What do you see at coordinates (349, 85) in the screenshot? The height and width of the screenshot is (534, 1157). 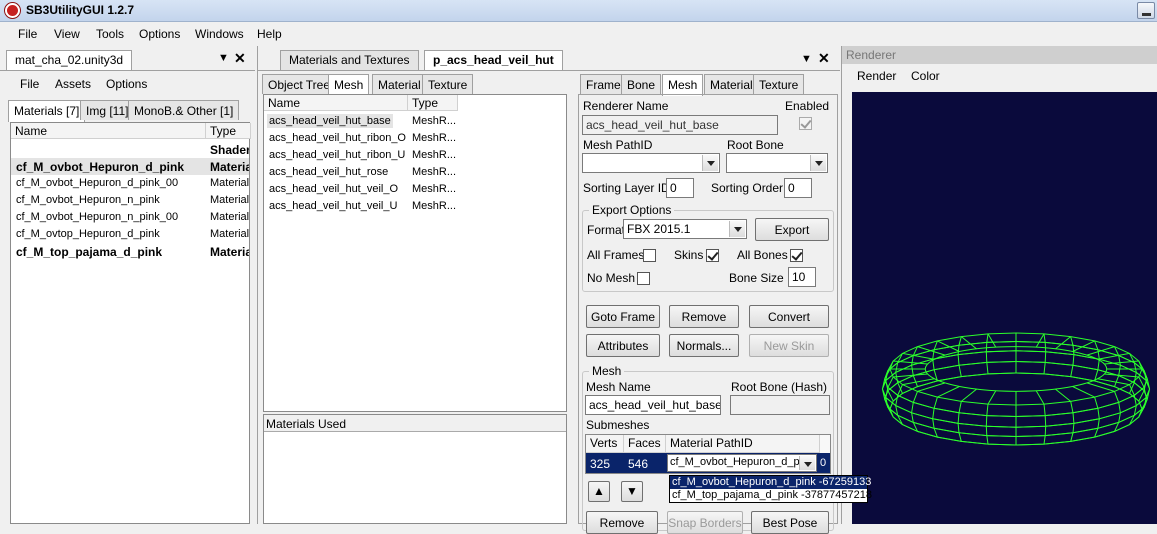 I see `tab-mesh: Mesh` at bounding box center [349, 85].